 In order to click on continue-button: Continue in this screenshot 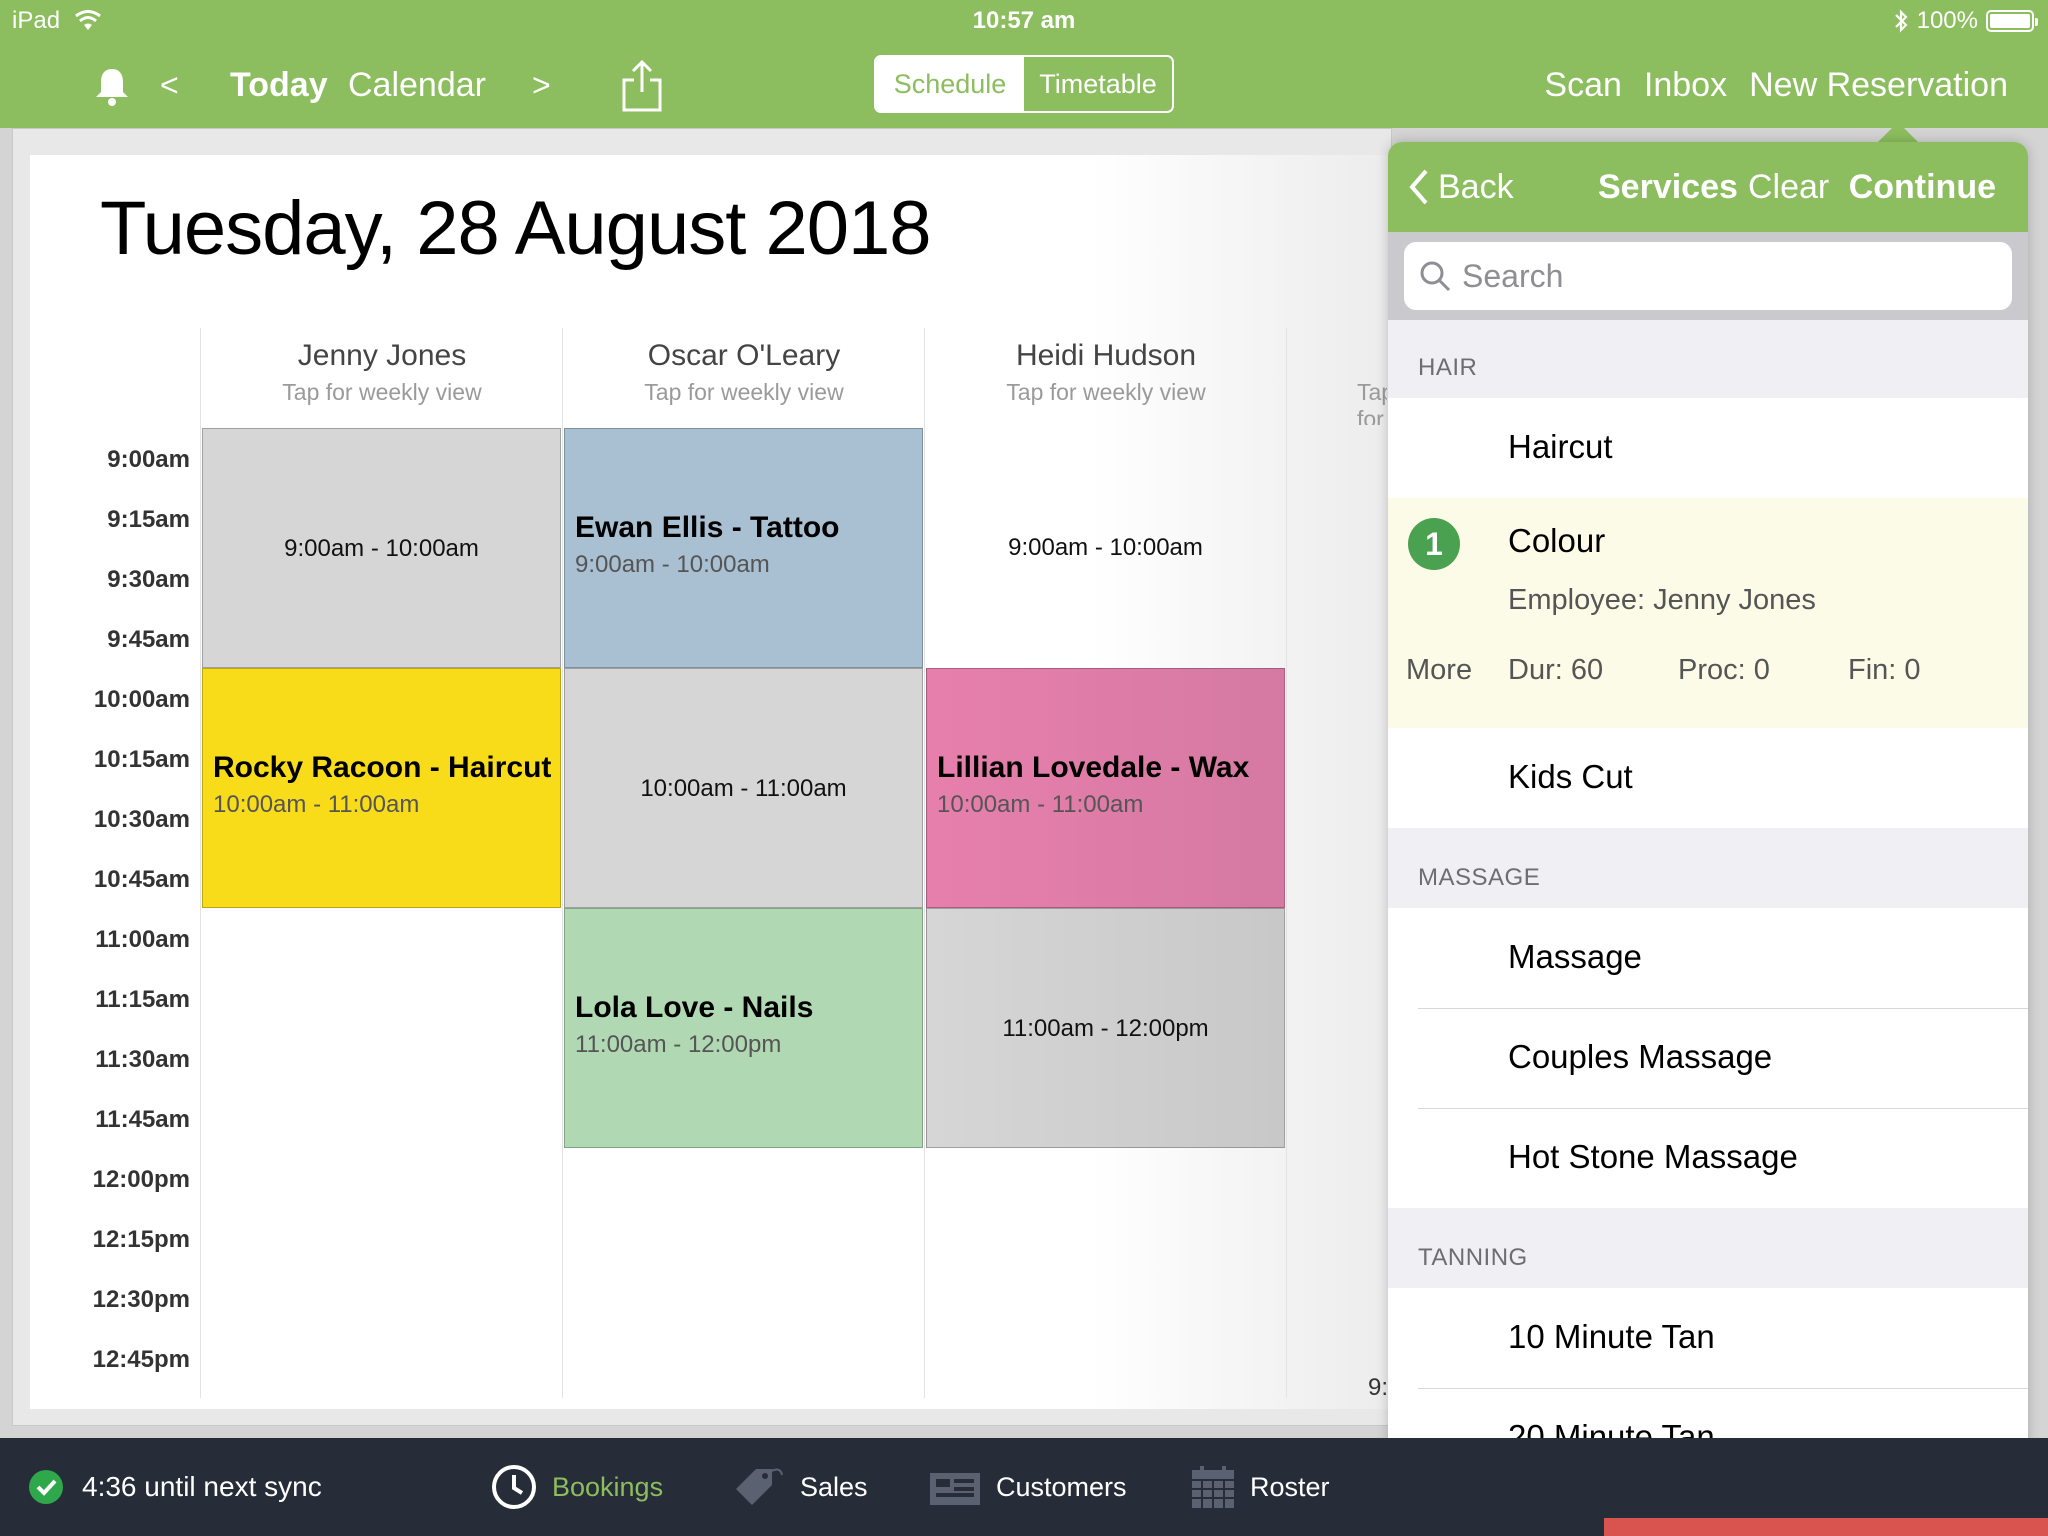, I will do `click(1922, 187)`.